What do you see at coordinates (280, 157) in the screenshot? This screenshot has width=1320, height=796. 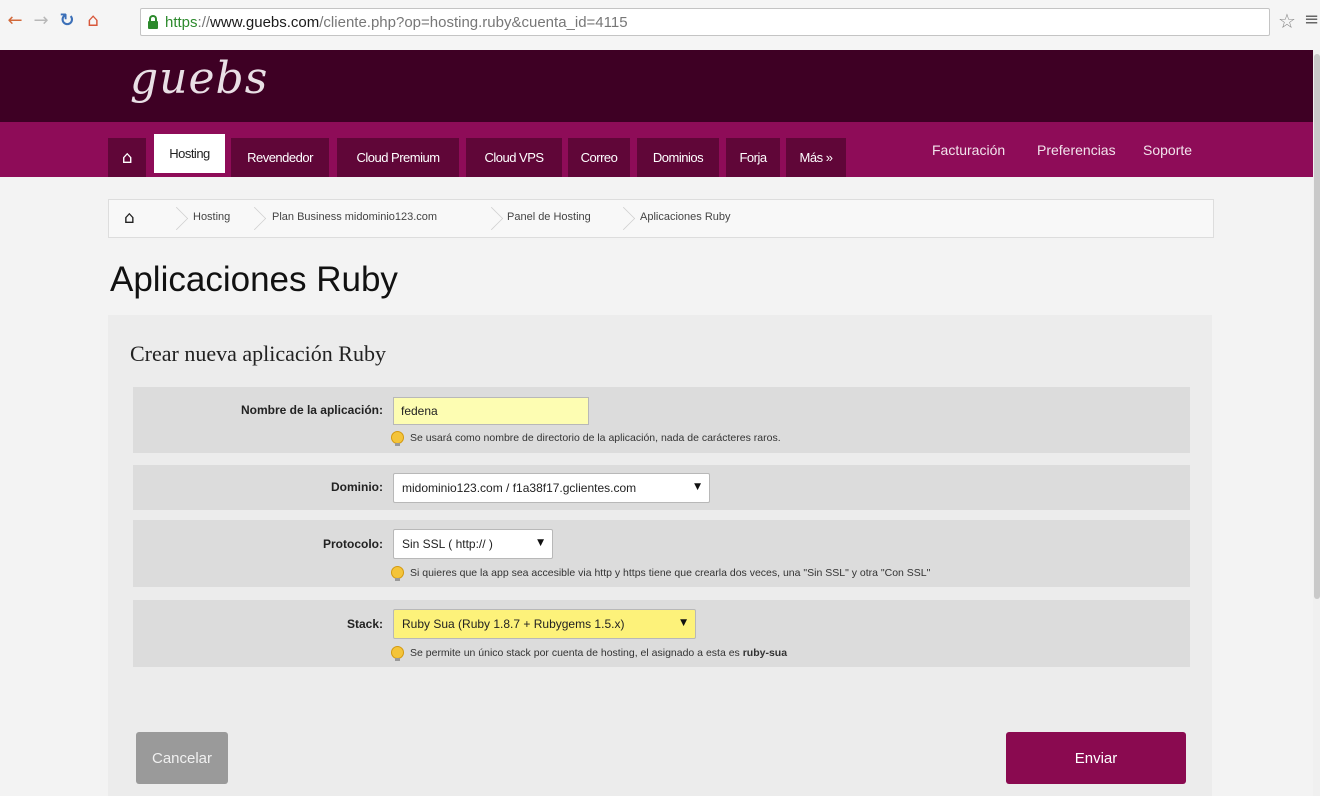 I see `tab-revendedor: Revendedor` at bounding box center [280, 157].